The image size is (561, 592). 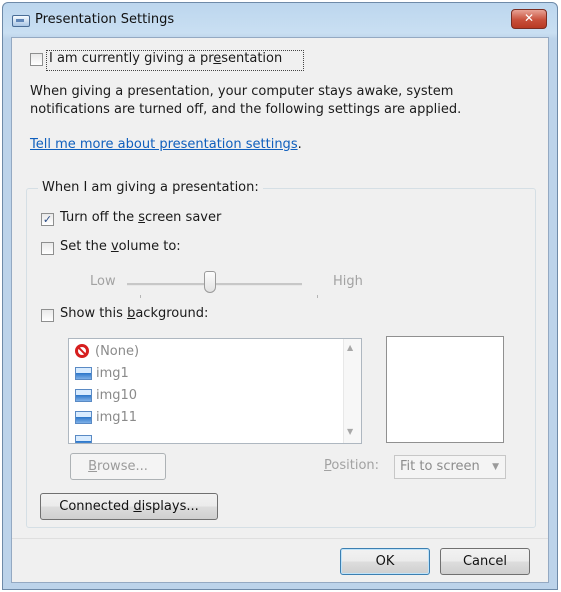 What do you see at coordinates (120, 246) in the screenshot?
I see `volume-label: Set the volume to:` at bounding box center [120, 246].